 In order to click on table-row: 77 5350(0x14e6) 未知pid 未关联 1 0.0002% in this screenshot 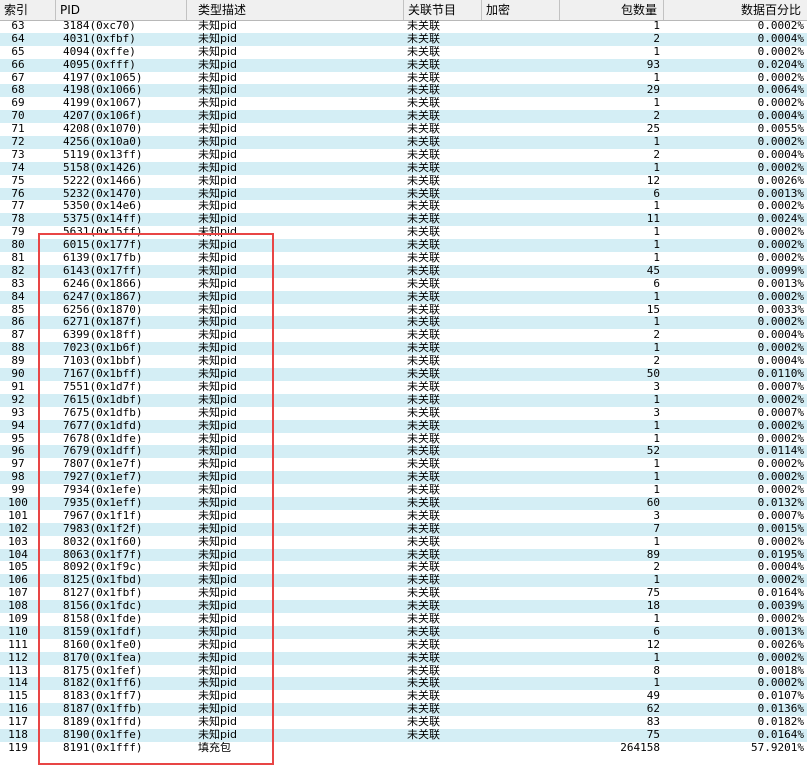, I will do `click(403, 206)`.